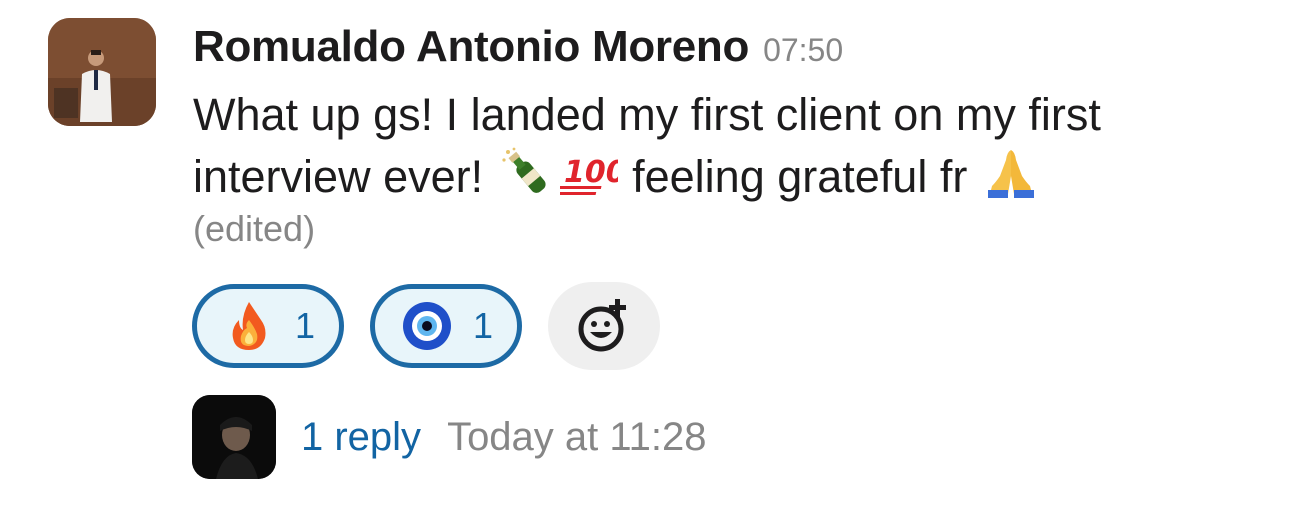 The image size is (1290, 510). What do you see at coordinates (803, 50) in the screenshot?
I see `message-timestamp: 07:50` at bounding box center [803, 50].